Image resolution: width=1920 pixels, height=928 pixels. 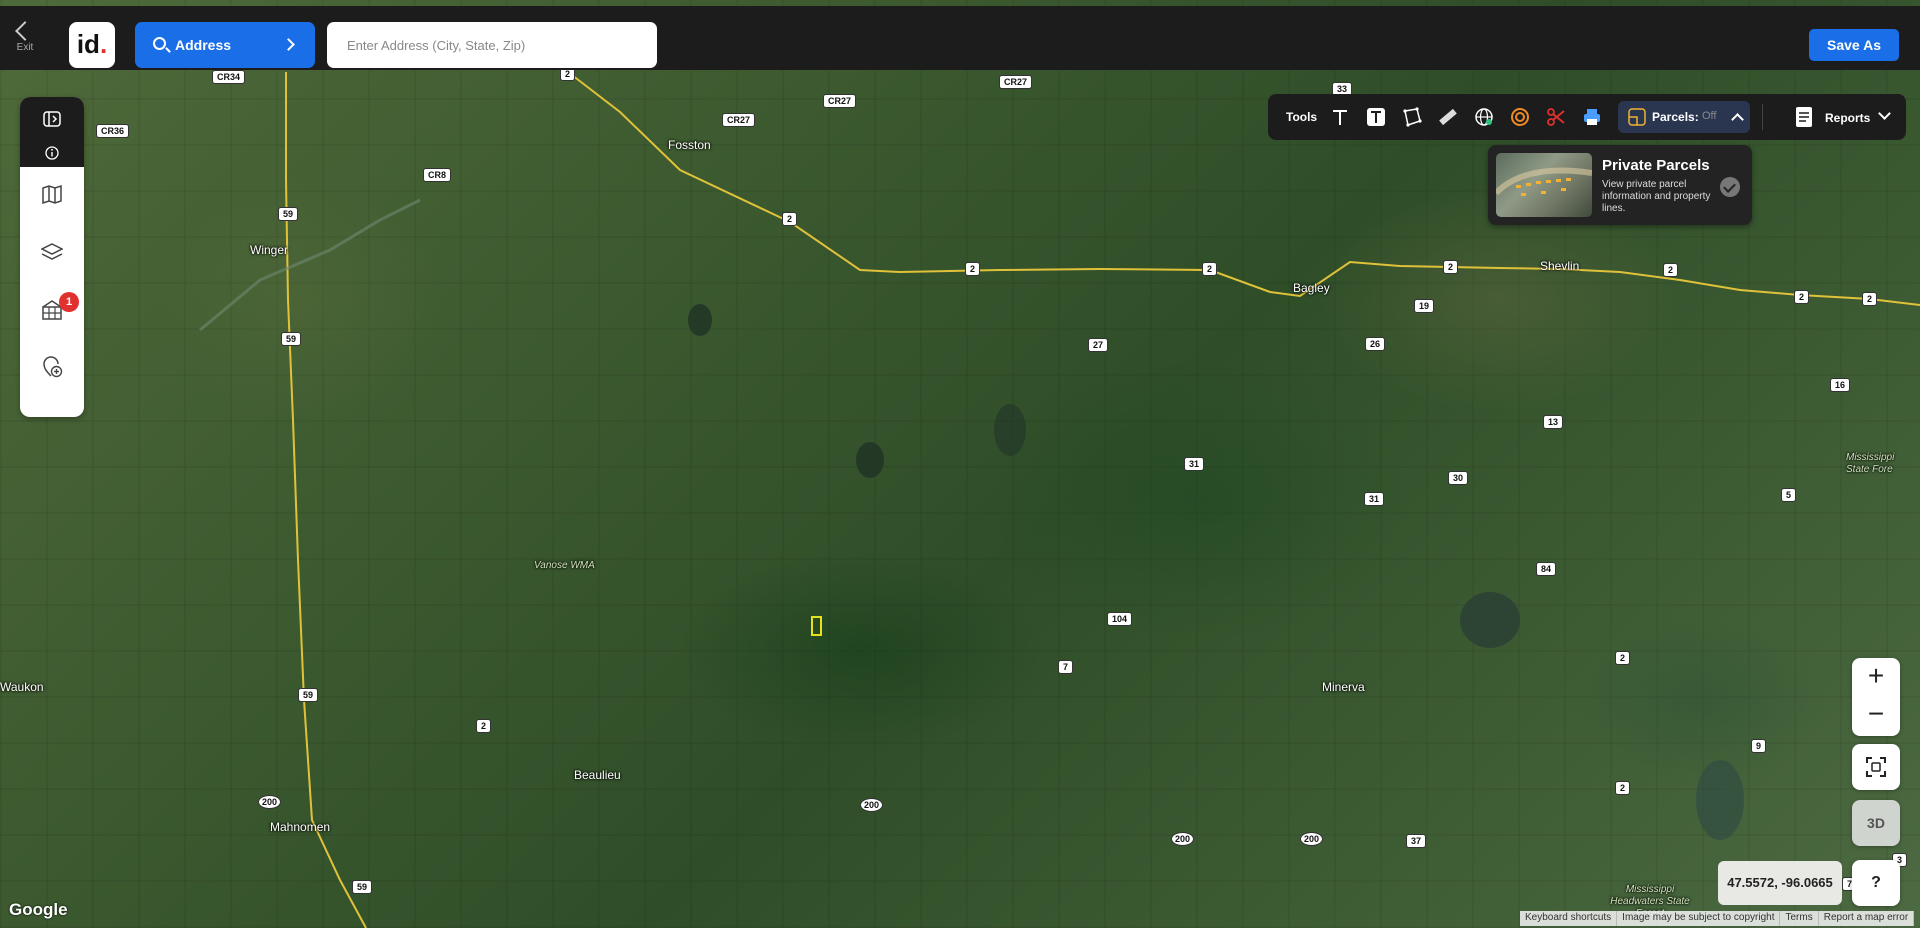 I want to click on add-location-button, so click(x=52, y=367).